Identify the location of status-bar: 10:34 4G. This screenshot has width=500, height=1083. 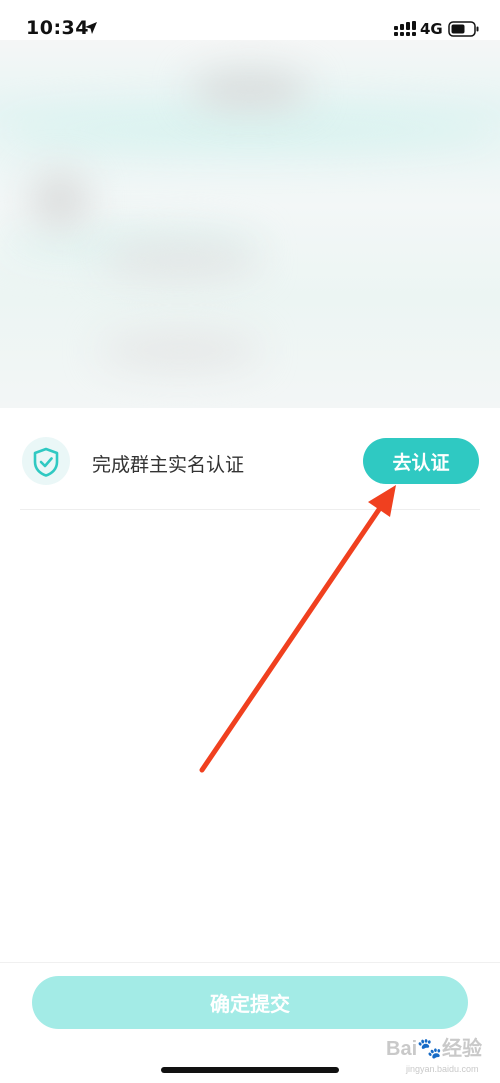
(250, 20).